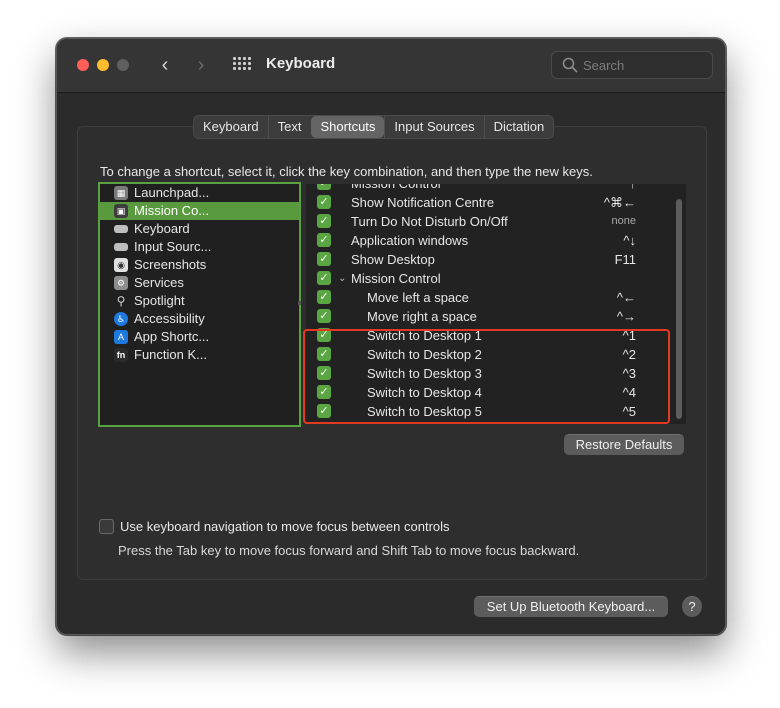  Describe the element at coordinates (347, 127) in the screenshot. I see `tab-shortcuts: Shortcuts` at that location.